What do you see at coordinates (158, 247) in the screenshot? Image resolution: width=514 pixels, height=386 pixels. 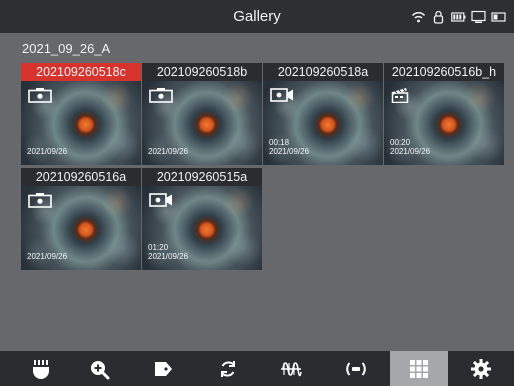 I see `video-duration: 01:20` at bounding box center [158, 247].